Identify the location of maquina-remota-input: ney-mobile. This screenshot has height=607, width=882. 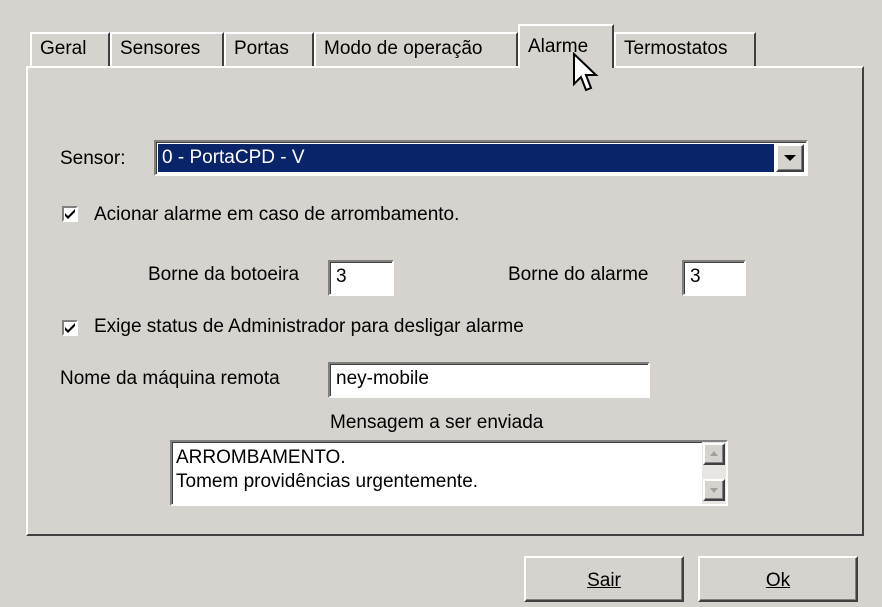
(489, 380).